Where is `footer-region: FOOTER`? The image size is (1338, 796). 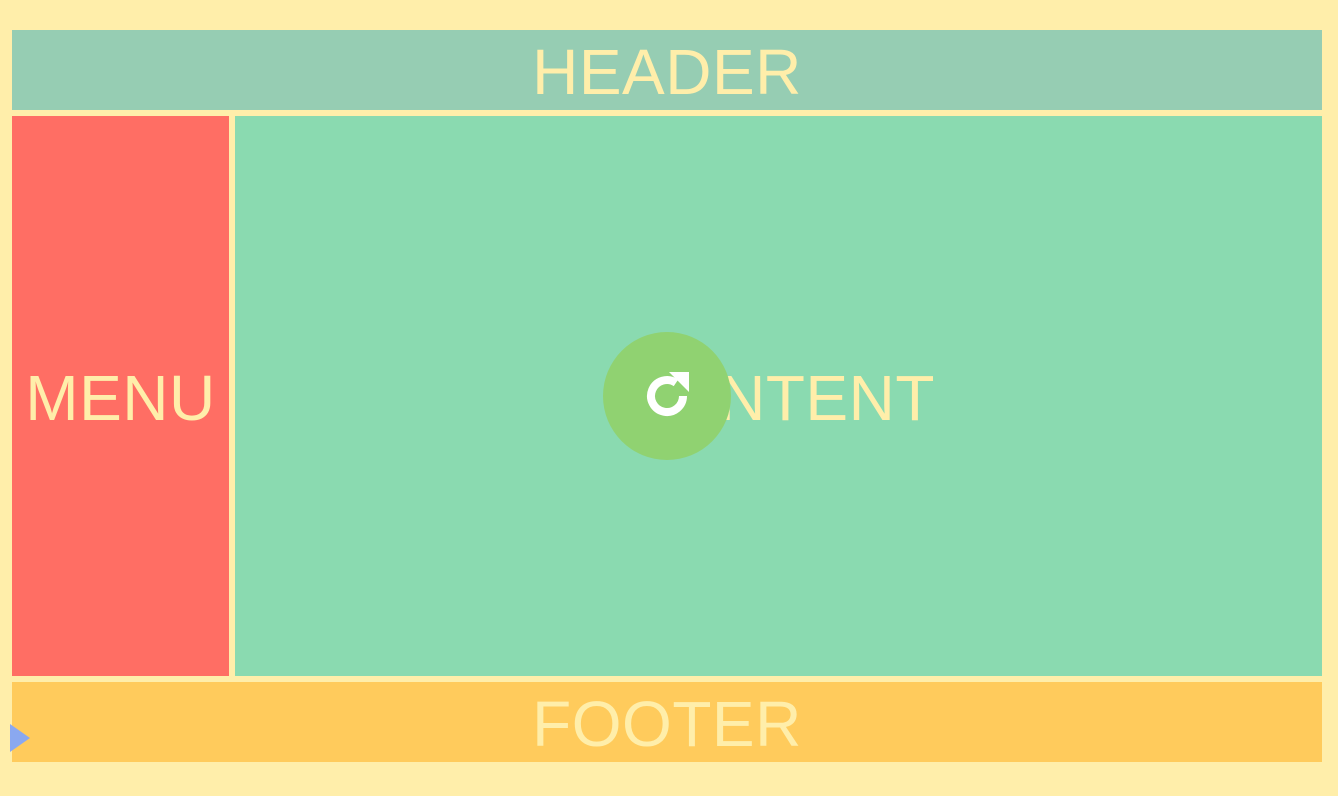
footer-region: FOOTER is located at coordinates (667, 722).